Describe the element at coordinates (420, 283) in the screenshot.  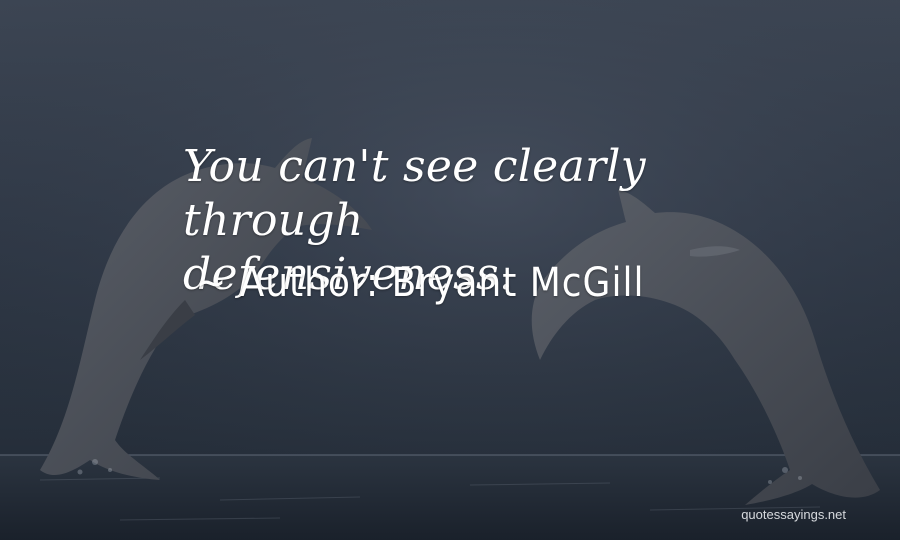
I see `author-attribution: ~ Author: Bryant McGill` at that location.